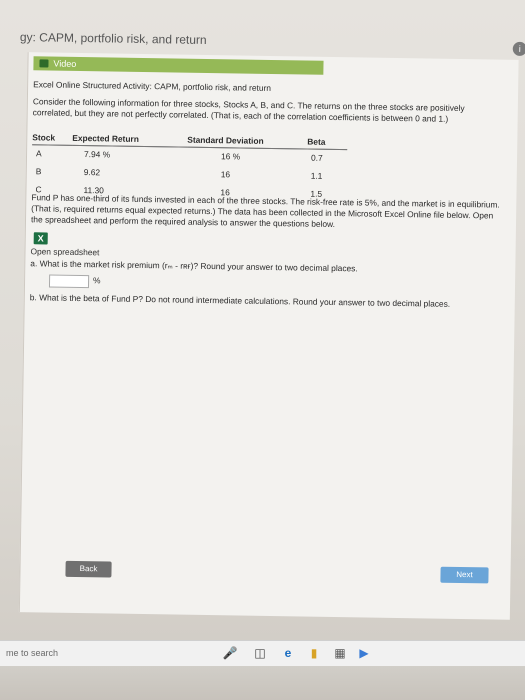 The width and height of the screenshot is (525, 700). I want to click on beta-cell: 1.1, so click(316, 175).